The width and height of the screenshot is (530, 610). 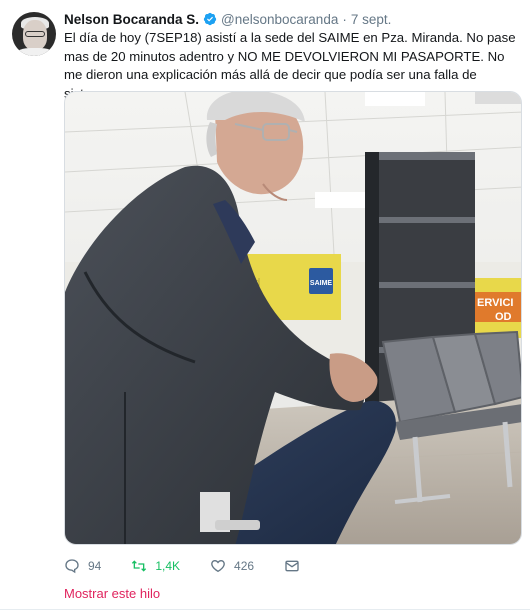 What do you see at coordinates (232, 566) in the screenshot?
I see `like-button: 426` at bounding box center [232, 566].